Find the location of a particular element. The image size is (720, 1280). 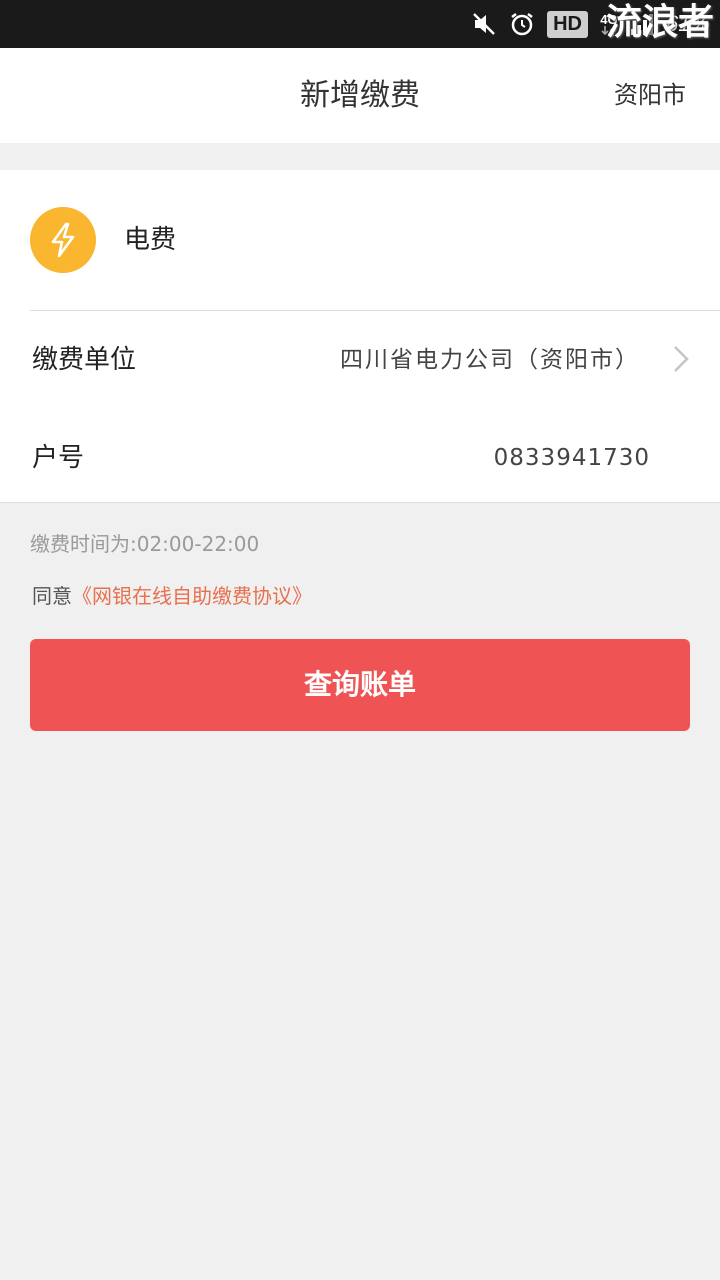

payment-time-note: 缴费时间为:02:00-22:00 is located at coordinates (145, 544).